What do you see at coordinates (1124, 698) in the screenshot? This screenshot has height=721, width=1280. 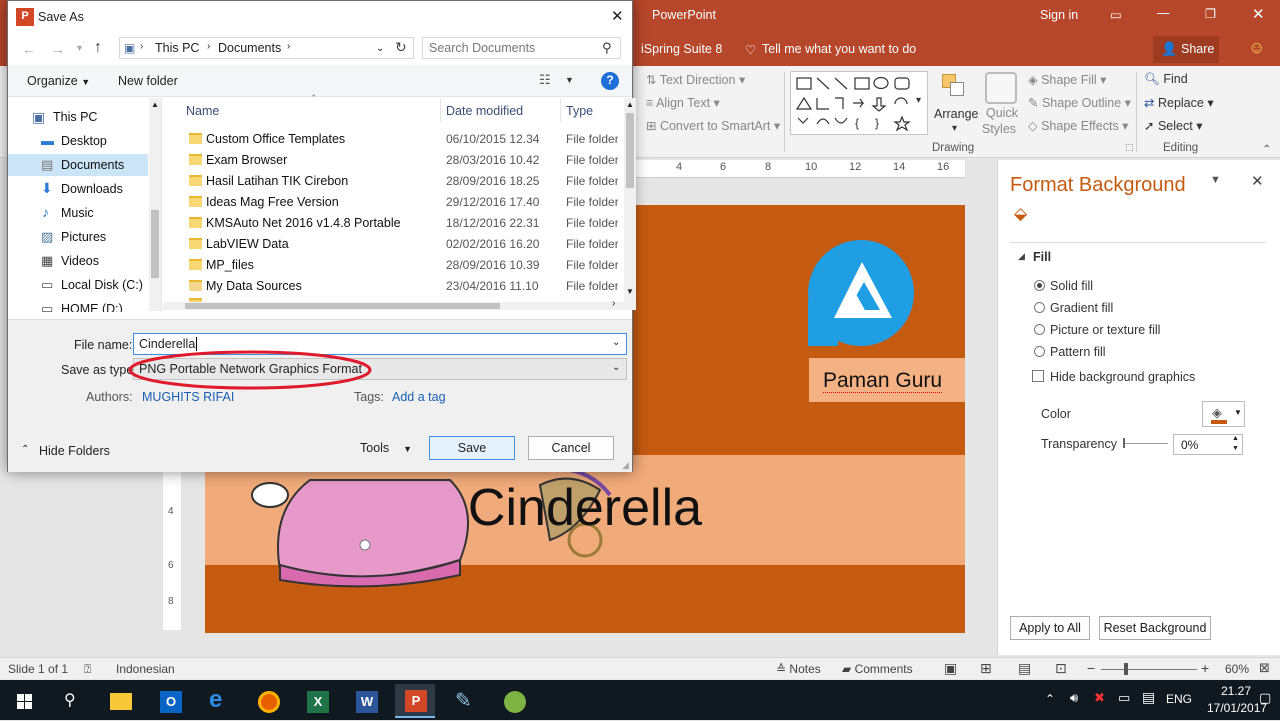 I see `battery-icon: ▭` at bounding box center [1124, 698].